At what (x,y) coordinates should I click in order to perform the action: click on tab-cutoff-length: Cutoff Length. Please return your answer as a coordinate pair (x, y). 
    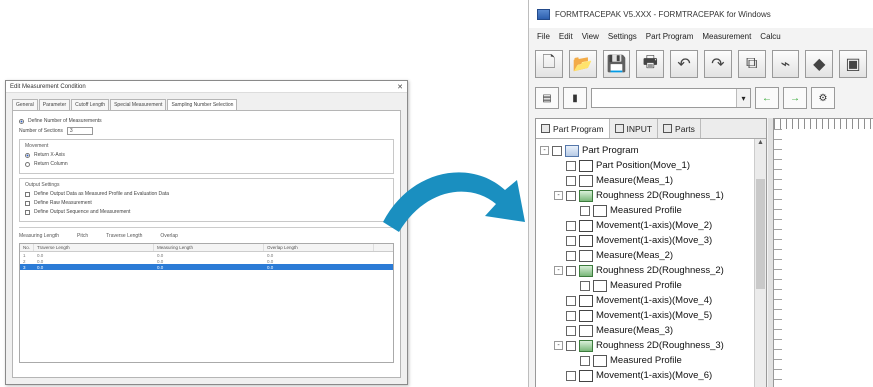
    Looking at the image, I should click on (90, 104).